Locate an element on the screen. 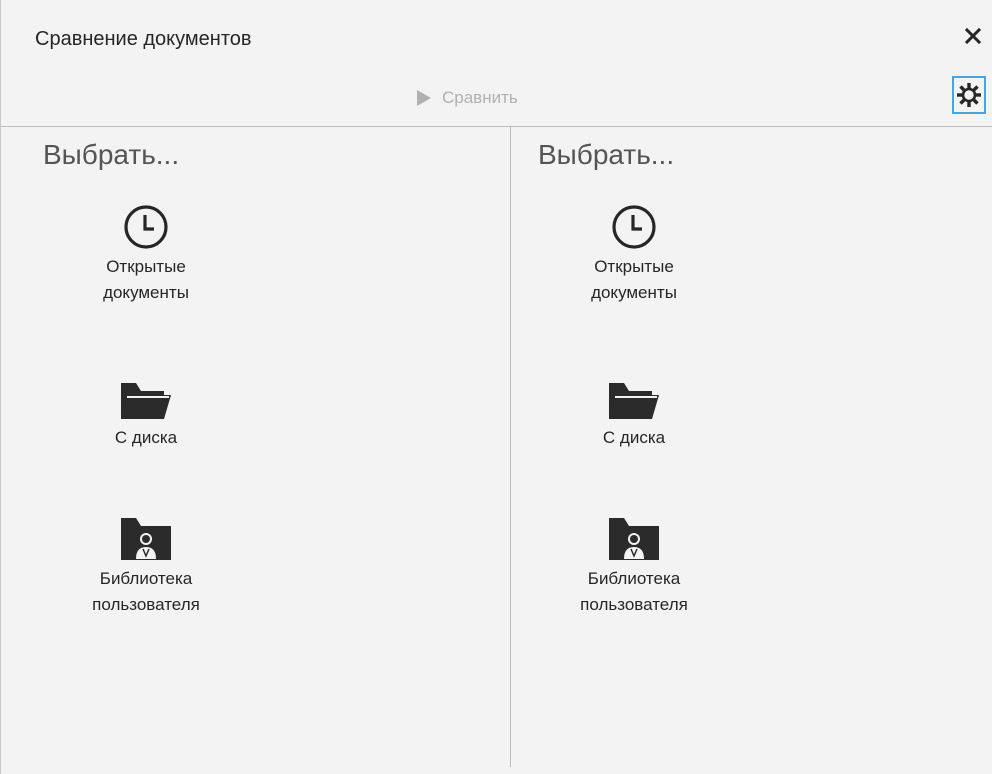 This screenshot has width=992, height=774. settings-button is located at coordinates (969, 95).